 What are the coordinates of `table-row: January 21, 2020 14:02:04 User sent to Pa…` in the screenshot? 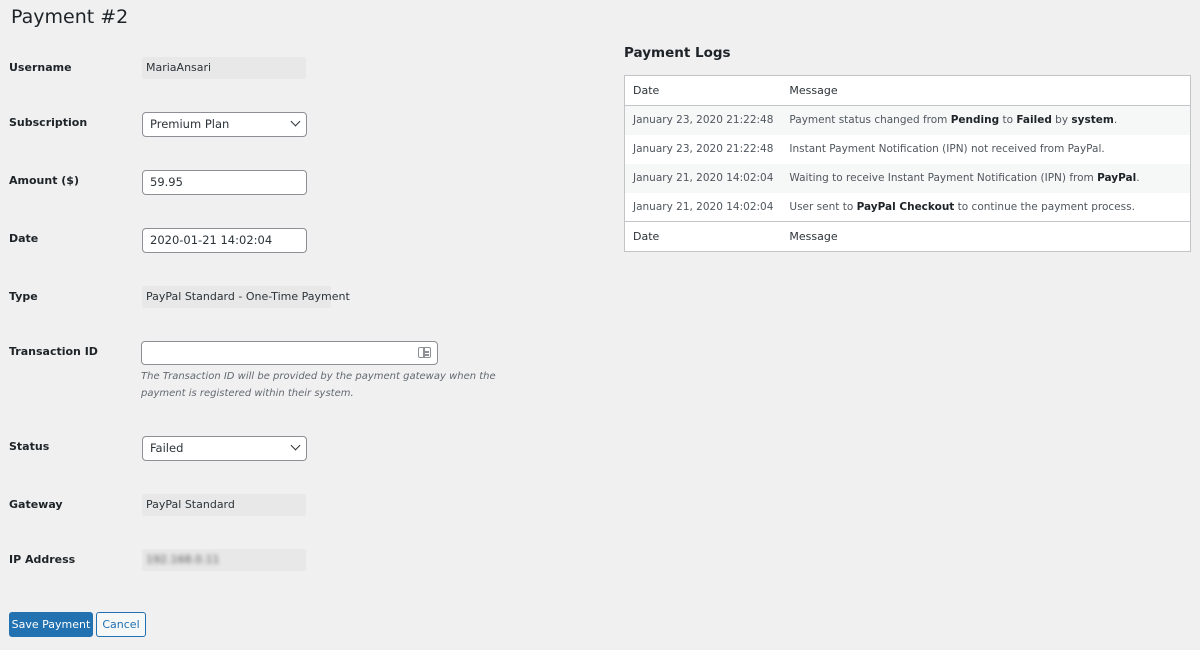 It's located at (908, 207).